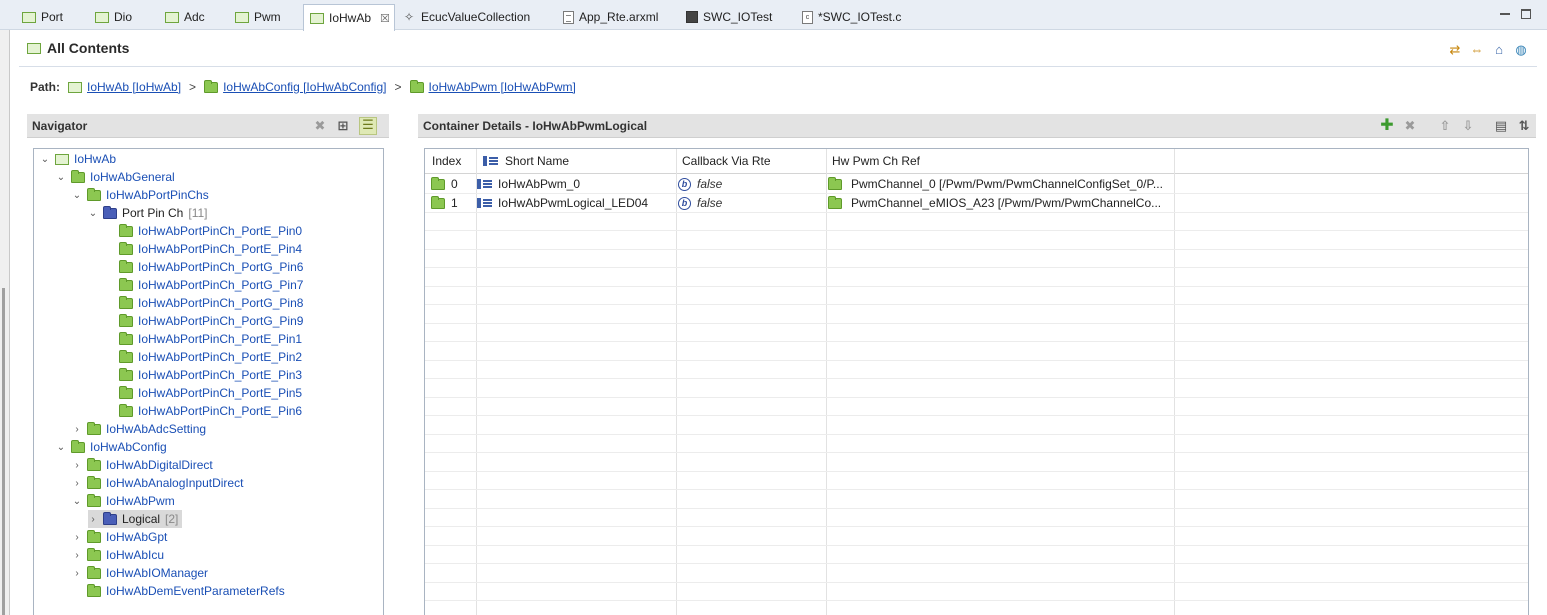  I want to click on column-hw-pwm-ch-ref: Hw Pwm Ch Ref, so click(876, 161).